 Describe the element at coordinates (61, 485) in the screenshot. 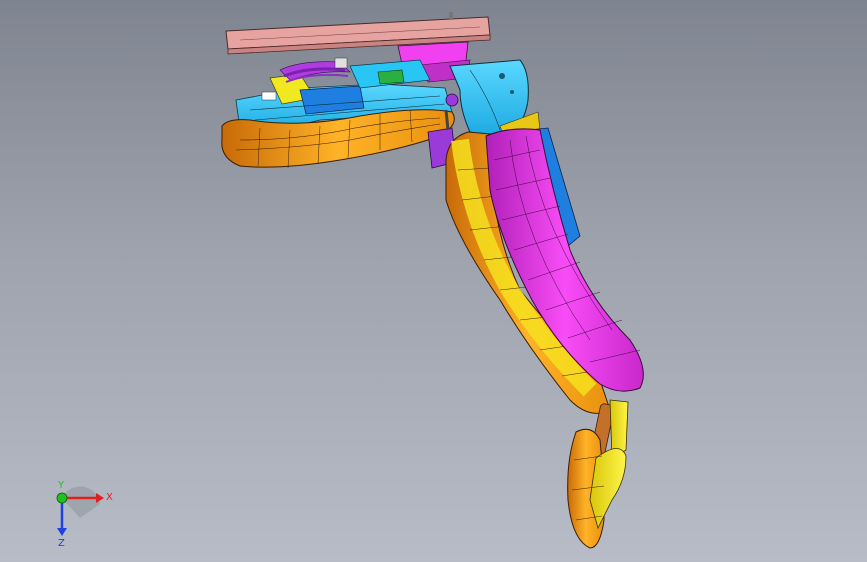

I see `y-axis-label: Y` at that location.